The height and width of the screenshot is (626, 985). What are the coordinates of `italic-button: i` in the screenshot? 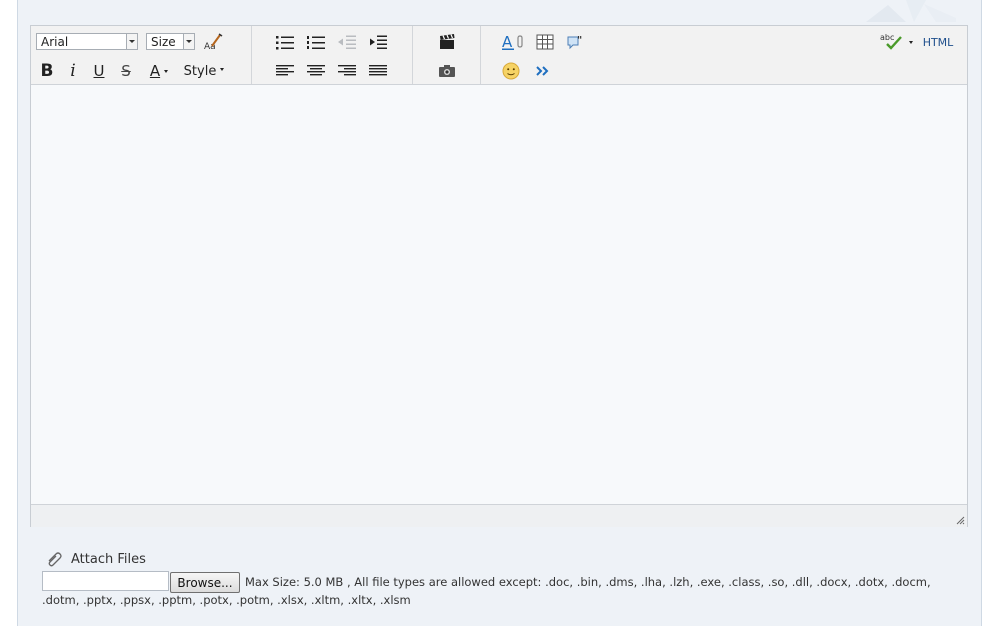 It's located at (73, 71).